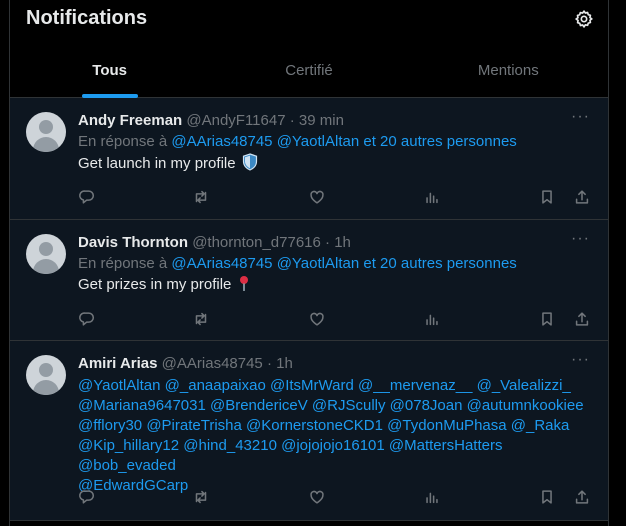 The height and width of the screenshot is (526, 626). I want to click on author-handle: @AArias48745, so click(212, 363).